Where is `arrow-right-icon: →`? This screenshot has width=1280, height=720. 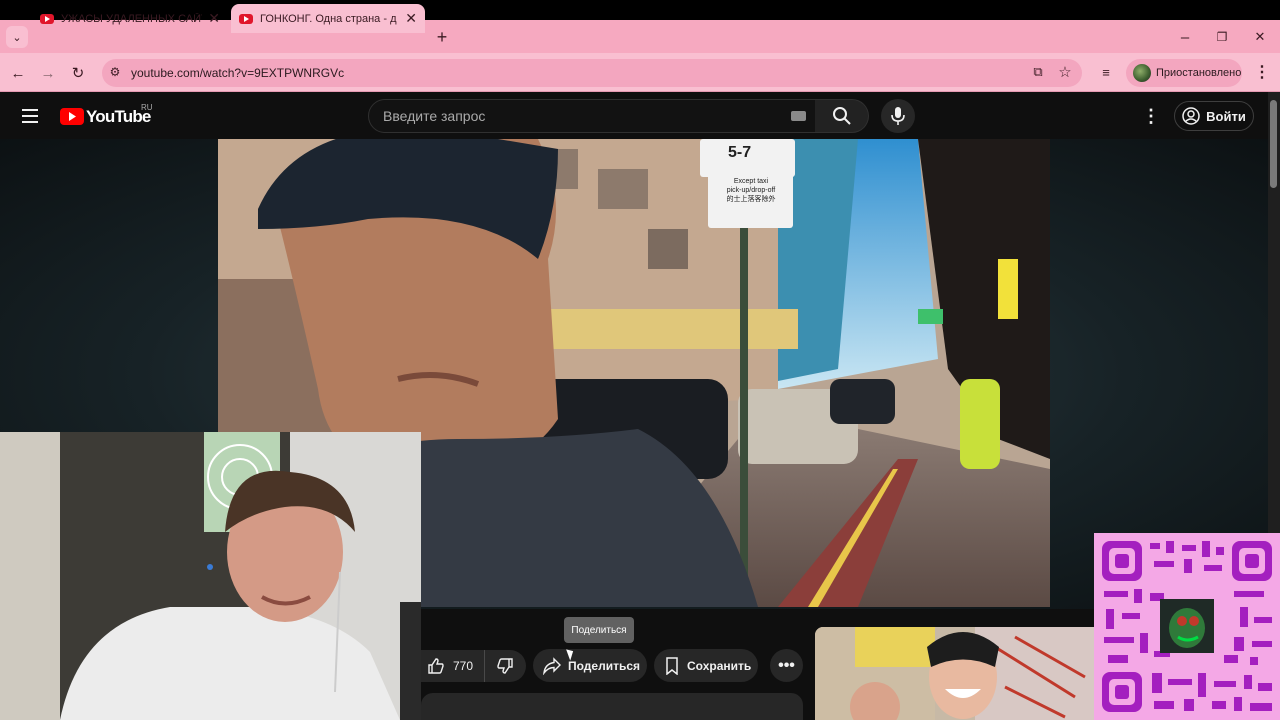 arrow-right-icon: → is located at coordinates (48, 73).